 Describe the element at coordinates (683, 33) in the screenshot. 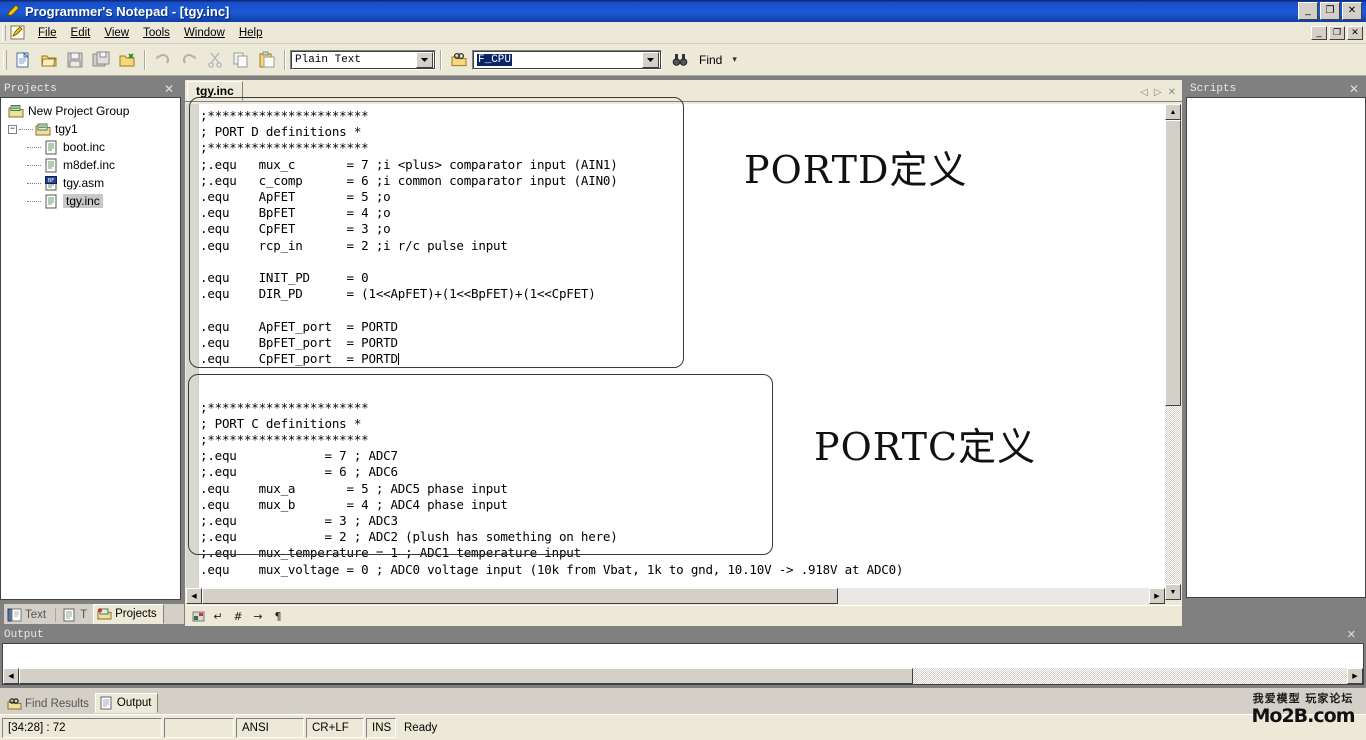

I see `menu-bar: File Edit View Tools Window Help _ ❐ ✕` at that location.